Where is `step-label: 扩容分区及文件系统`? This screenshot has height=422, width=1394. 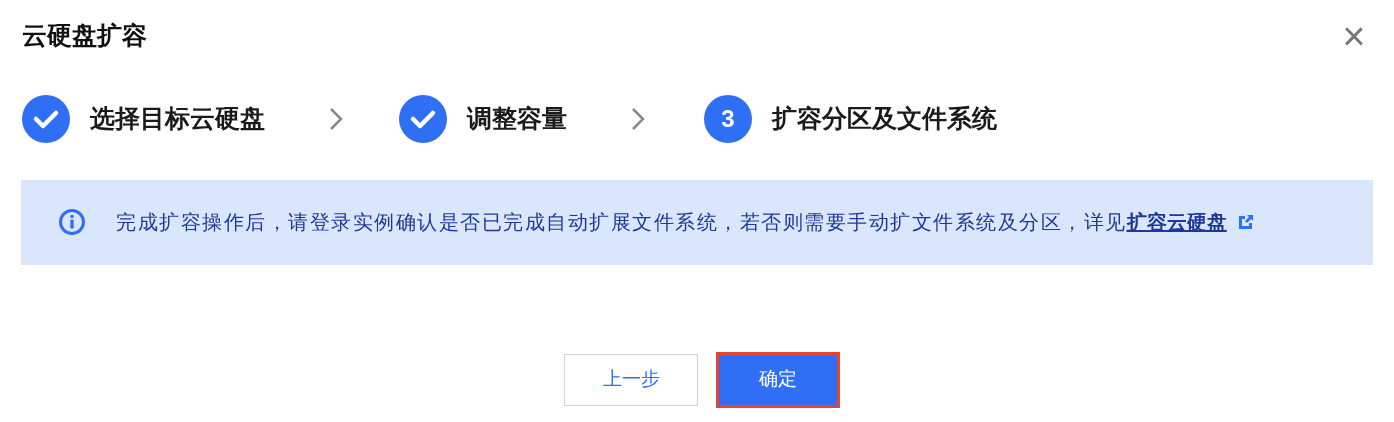
step-label: 扩容分区及文件系统 is located at coordinates (884, 118).